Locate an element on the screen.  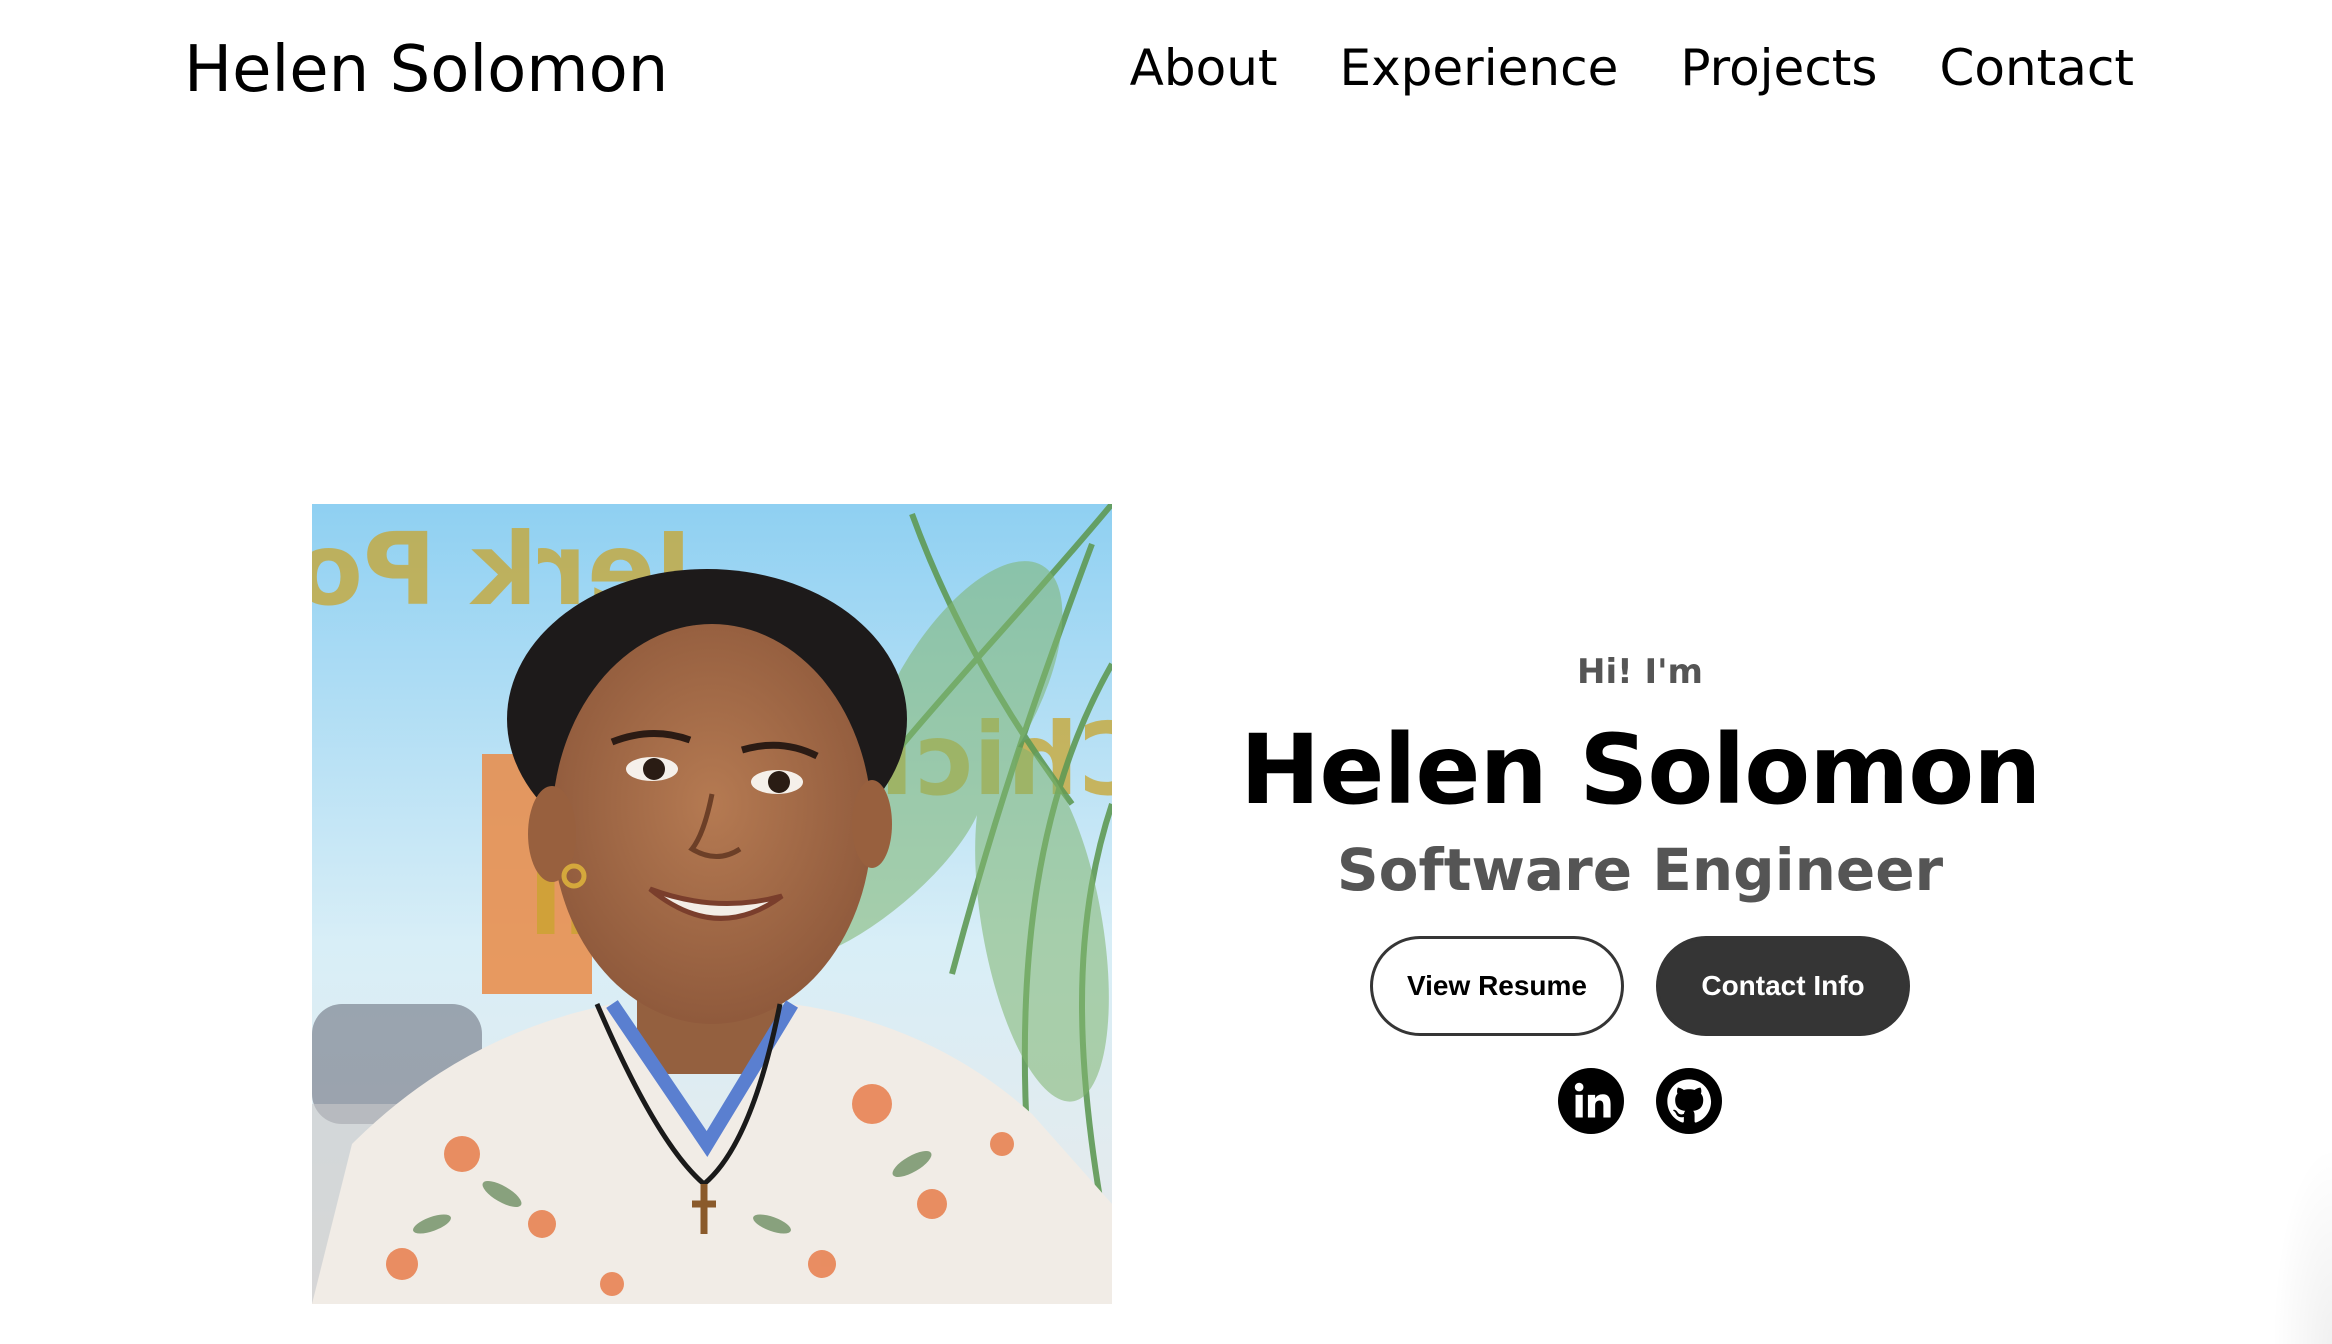
nav-link-contact: Contact is located at coordinates (2036, 68).